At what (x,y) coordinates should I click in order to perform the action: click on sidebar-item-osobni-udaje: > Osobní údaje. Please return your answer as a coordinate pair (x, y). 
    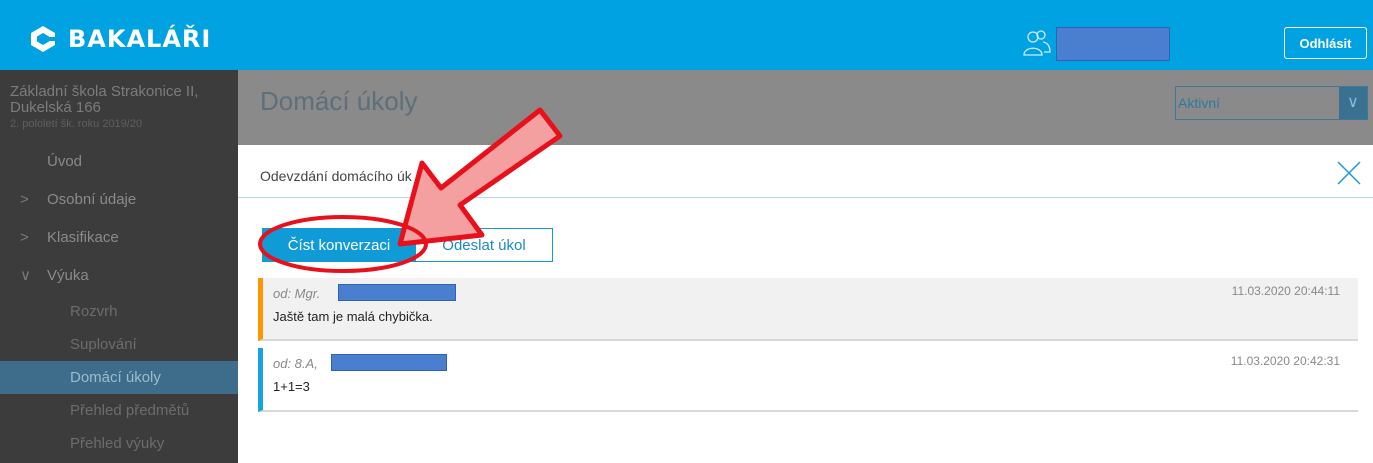
    Looking at the image, I should click on (119, 200).